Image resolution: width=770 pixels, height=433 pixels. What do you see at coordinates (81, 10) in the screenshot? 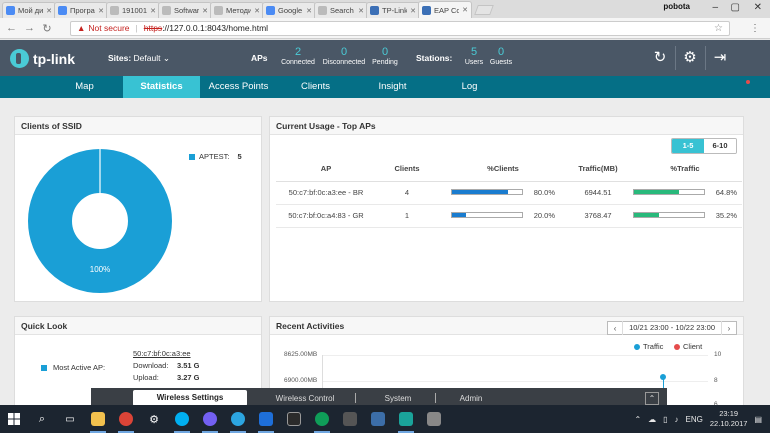
I see `browser-tab: Програм✕` at bounding box center [81, 10].